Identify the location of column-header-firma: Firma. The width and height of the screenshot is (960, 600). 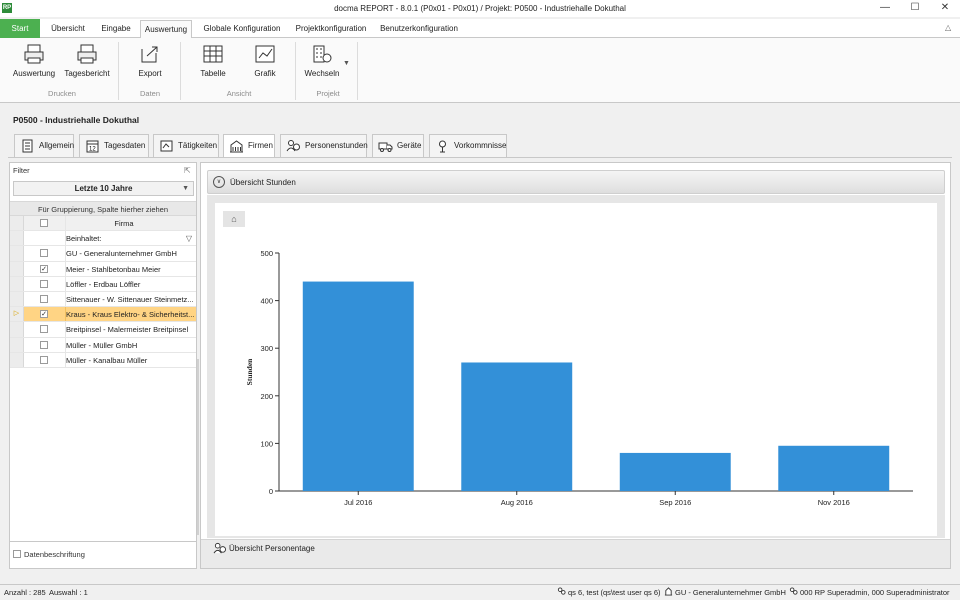
(131, 223).